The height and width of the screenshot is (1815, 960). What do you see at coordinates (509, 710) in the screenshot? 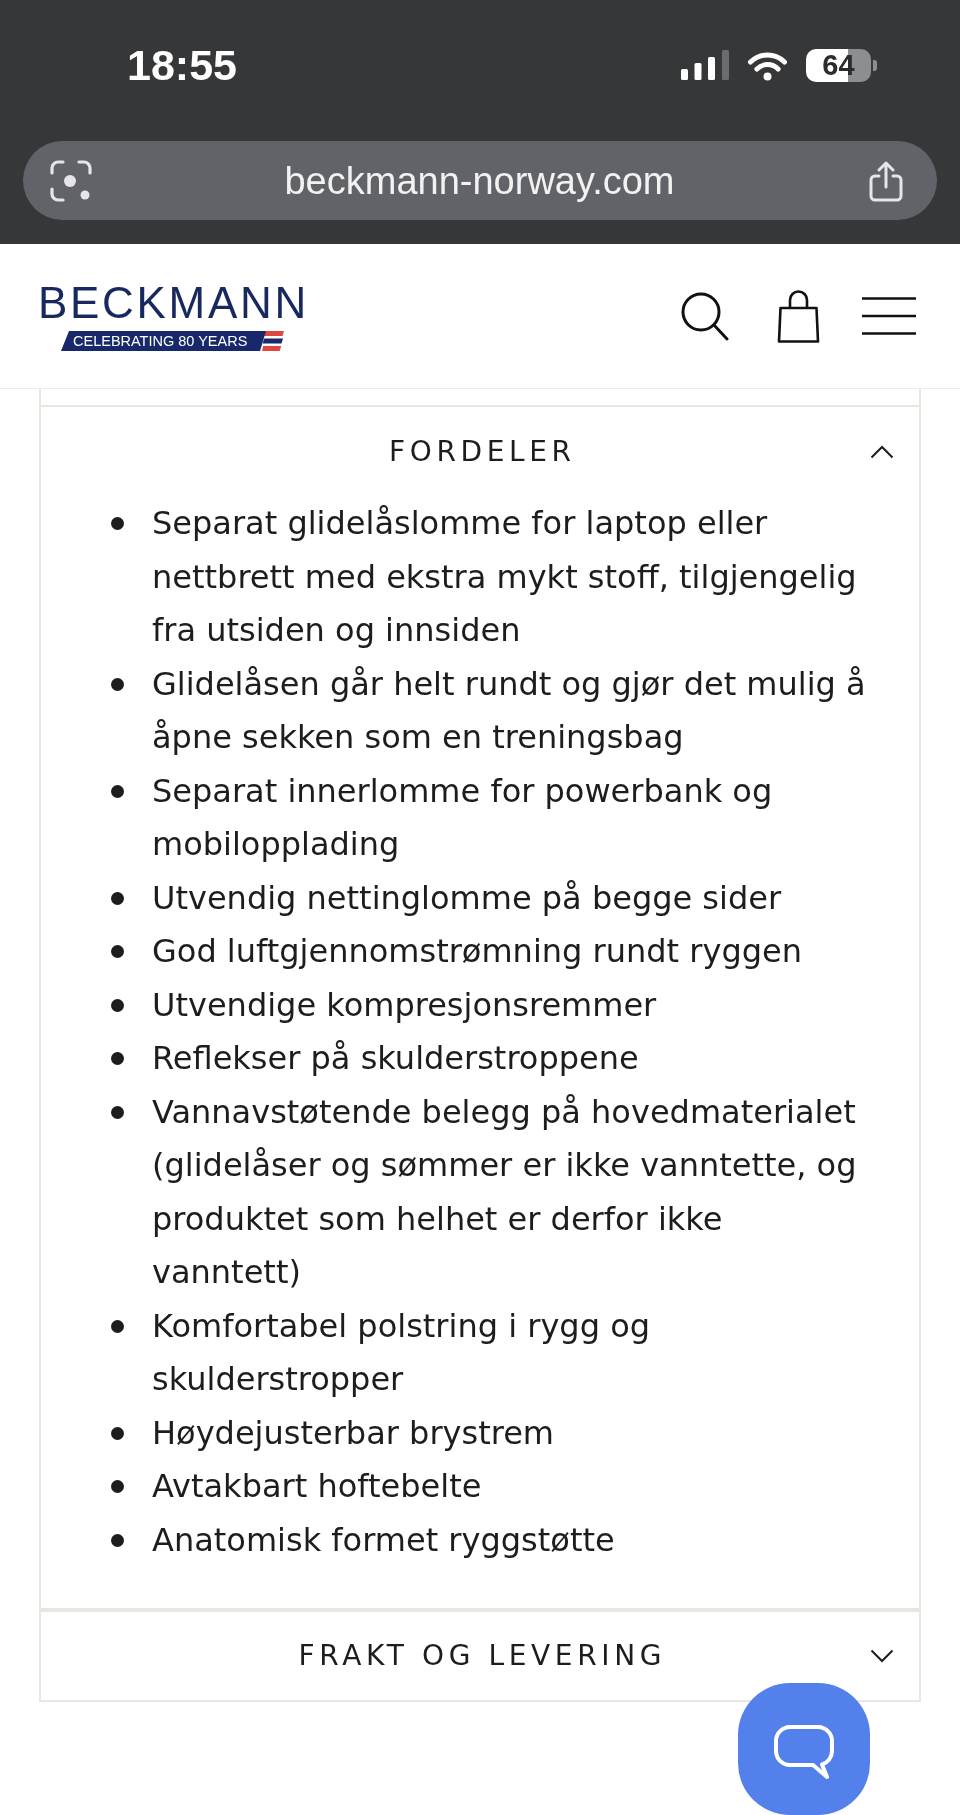
I see `list-item-text: Glidelåsen går helt rundt og gjør det mulig å åpne sekken som en treningsbag` at bounding box center [509, 710].